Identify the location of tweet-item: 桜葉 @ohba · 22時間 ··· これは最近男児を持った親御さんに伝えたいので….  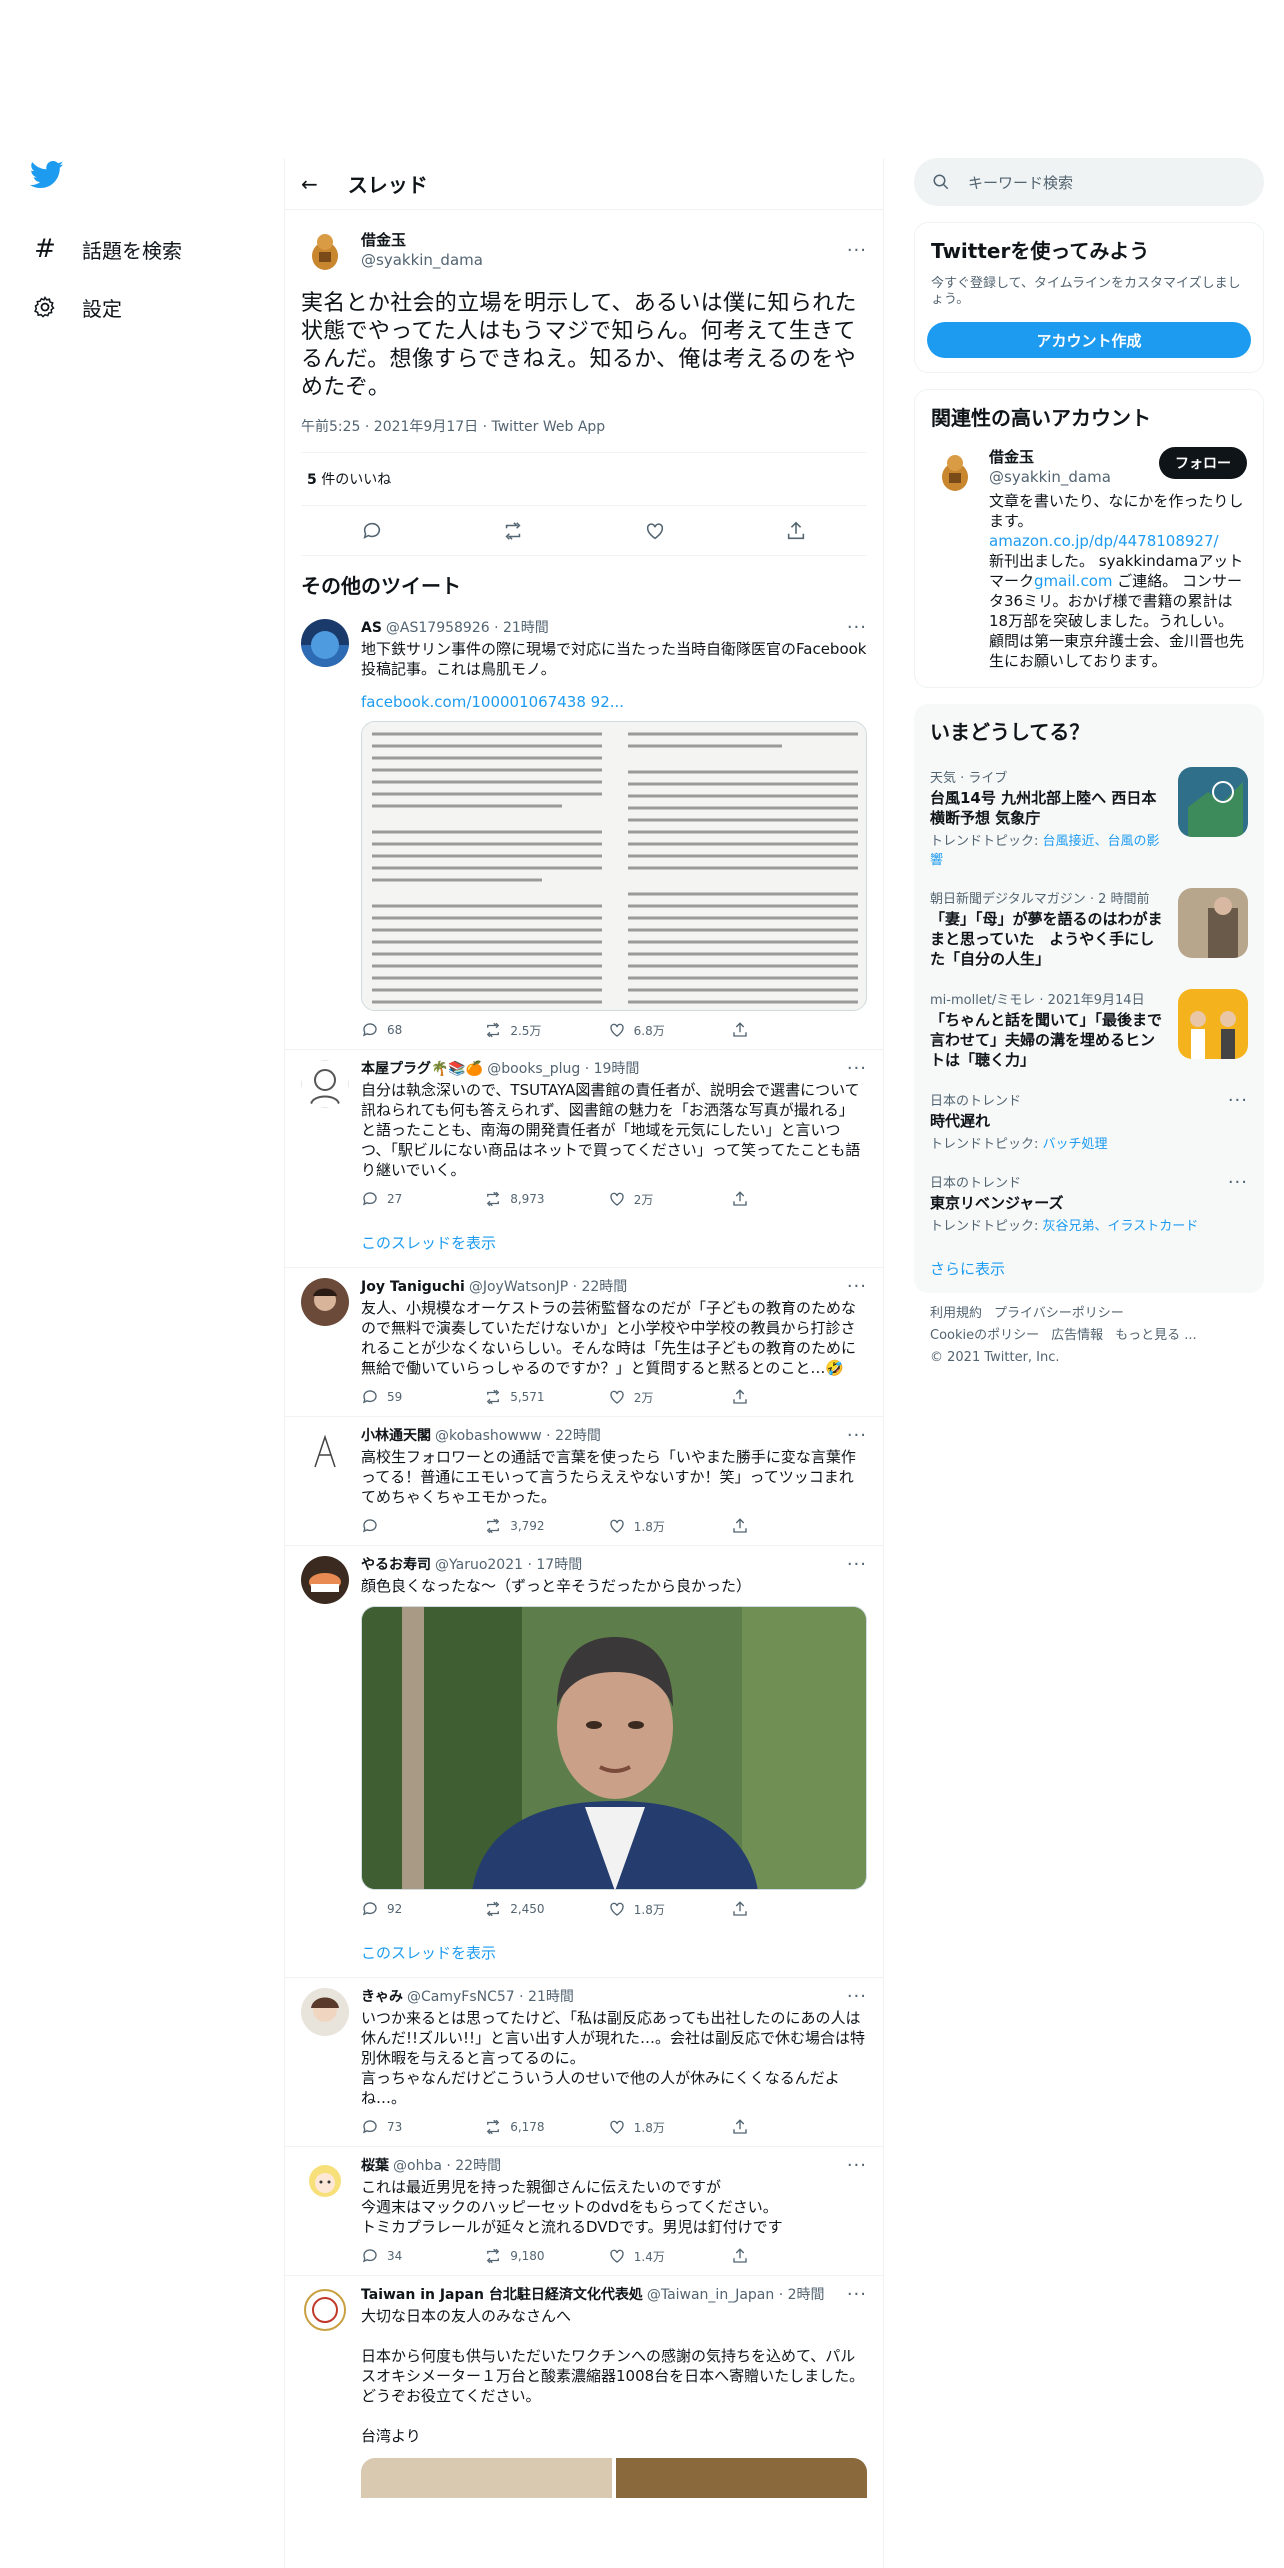
(584, 2211).